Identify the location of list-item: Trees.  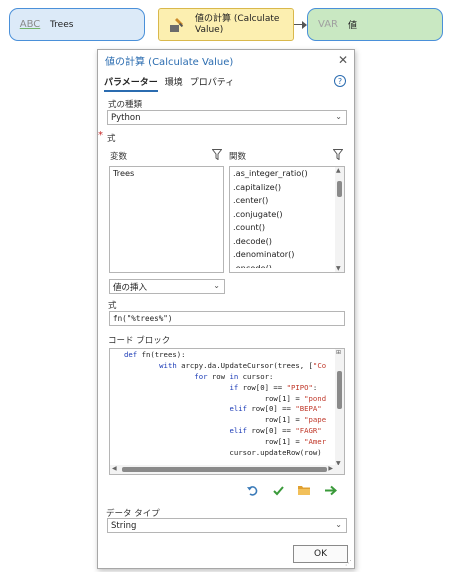
(166, 174).